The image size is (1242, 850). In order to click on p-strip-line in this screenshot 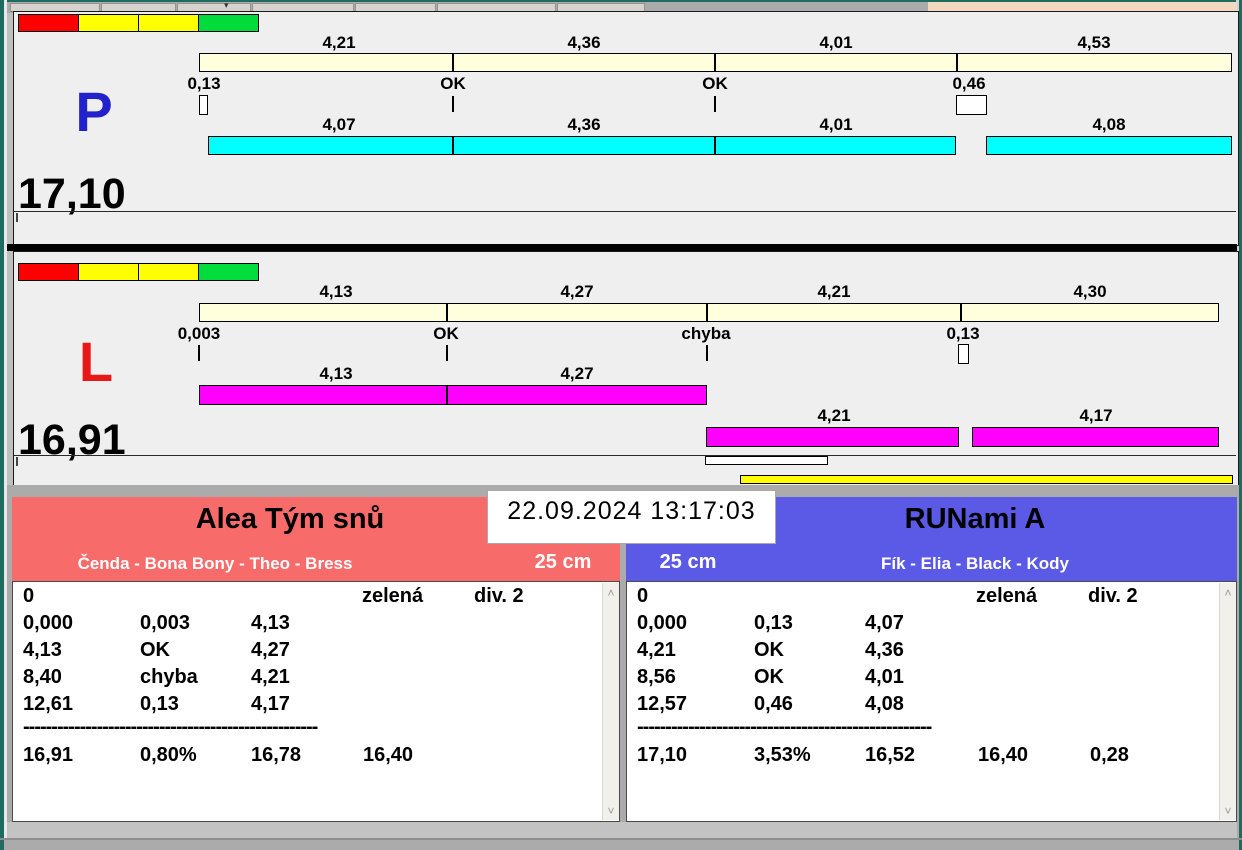, I will do `click(625, 211)`.